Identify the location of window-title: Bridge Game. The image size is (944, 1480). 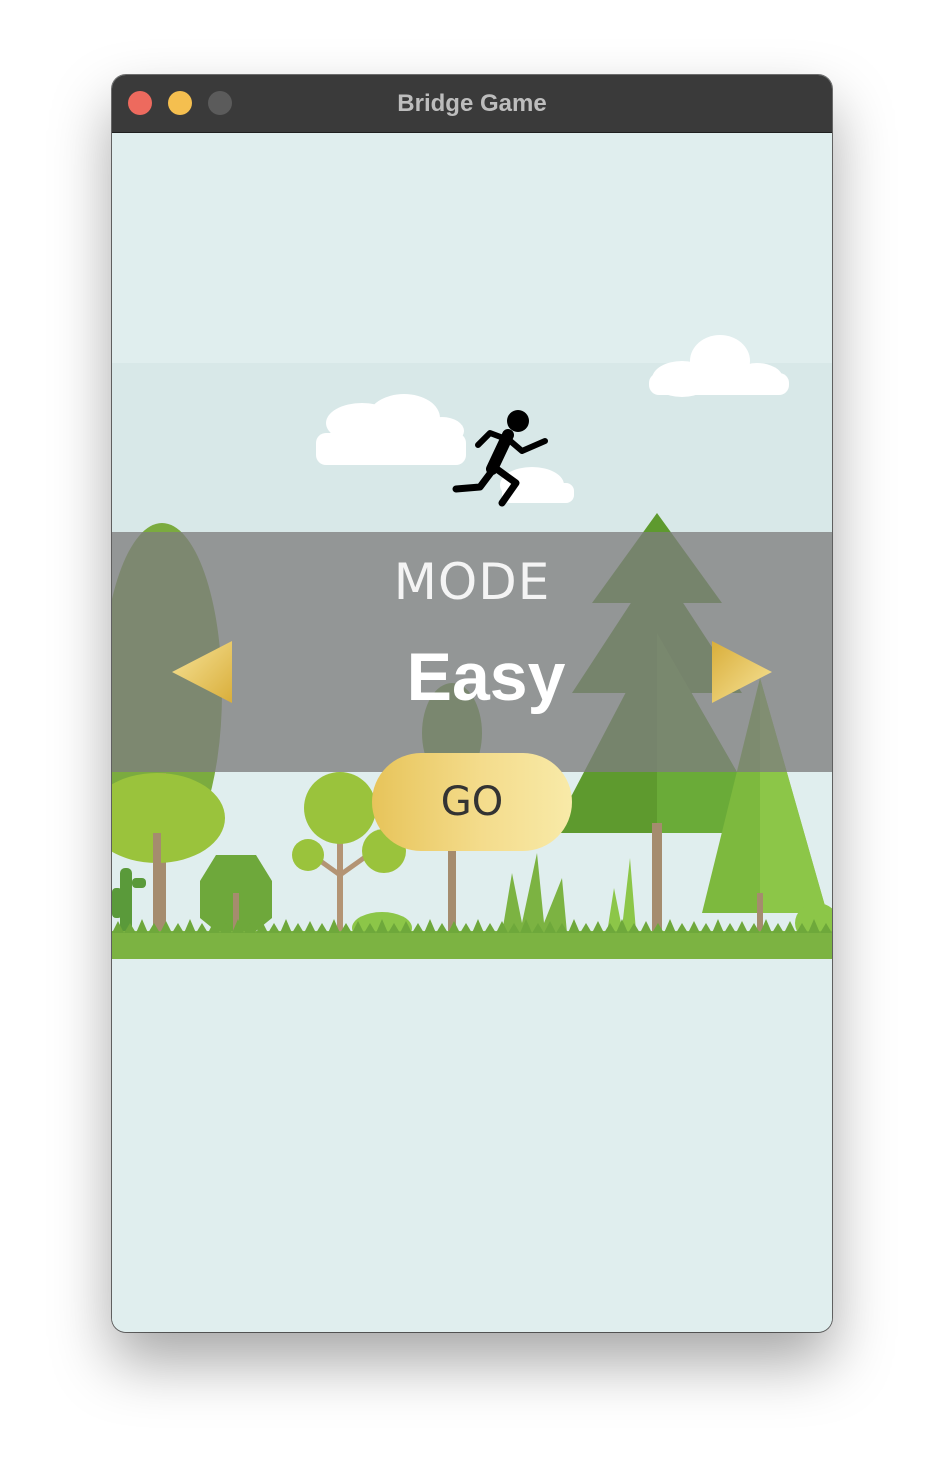
(472, 103).